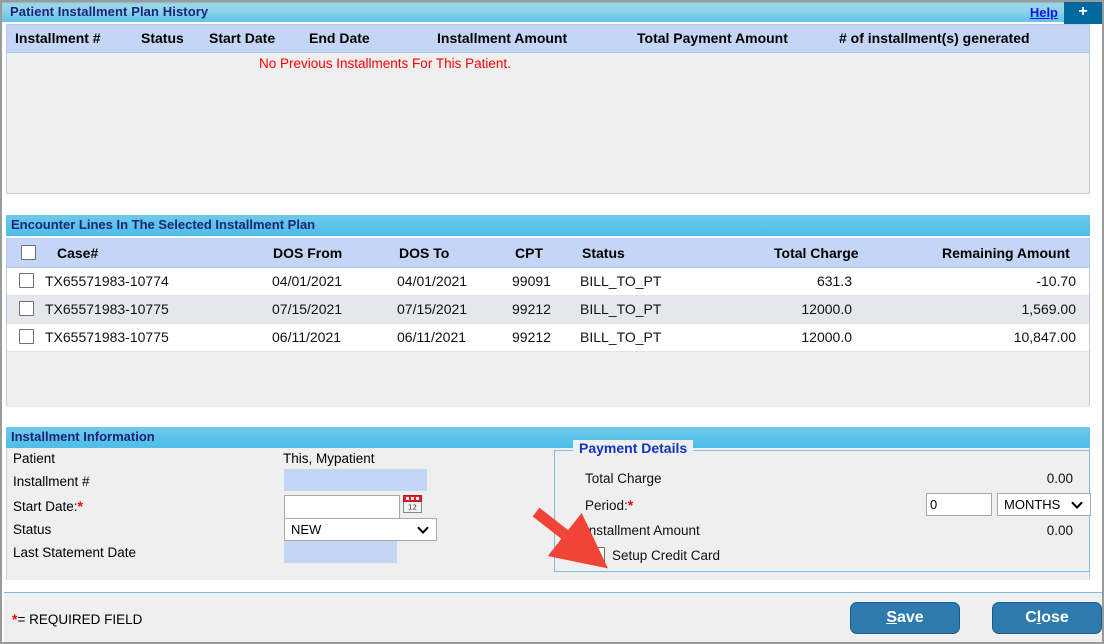 This screenshot has width=1104, height=644. What do you see at coordinates (548, 379) in the screenshot?
I see `encounter-empty-space` at bounding box center [548, 379].